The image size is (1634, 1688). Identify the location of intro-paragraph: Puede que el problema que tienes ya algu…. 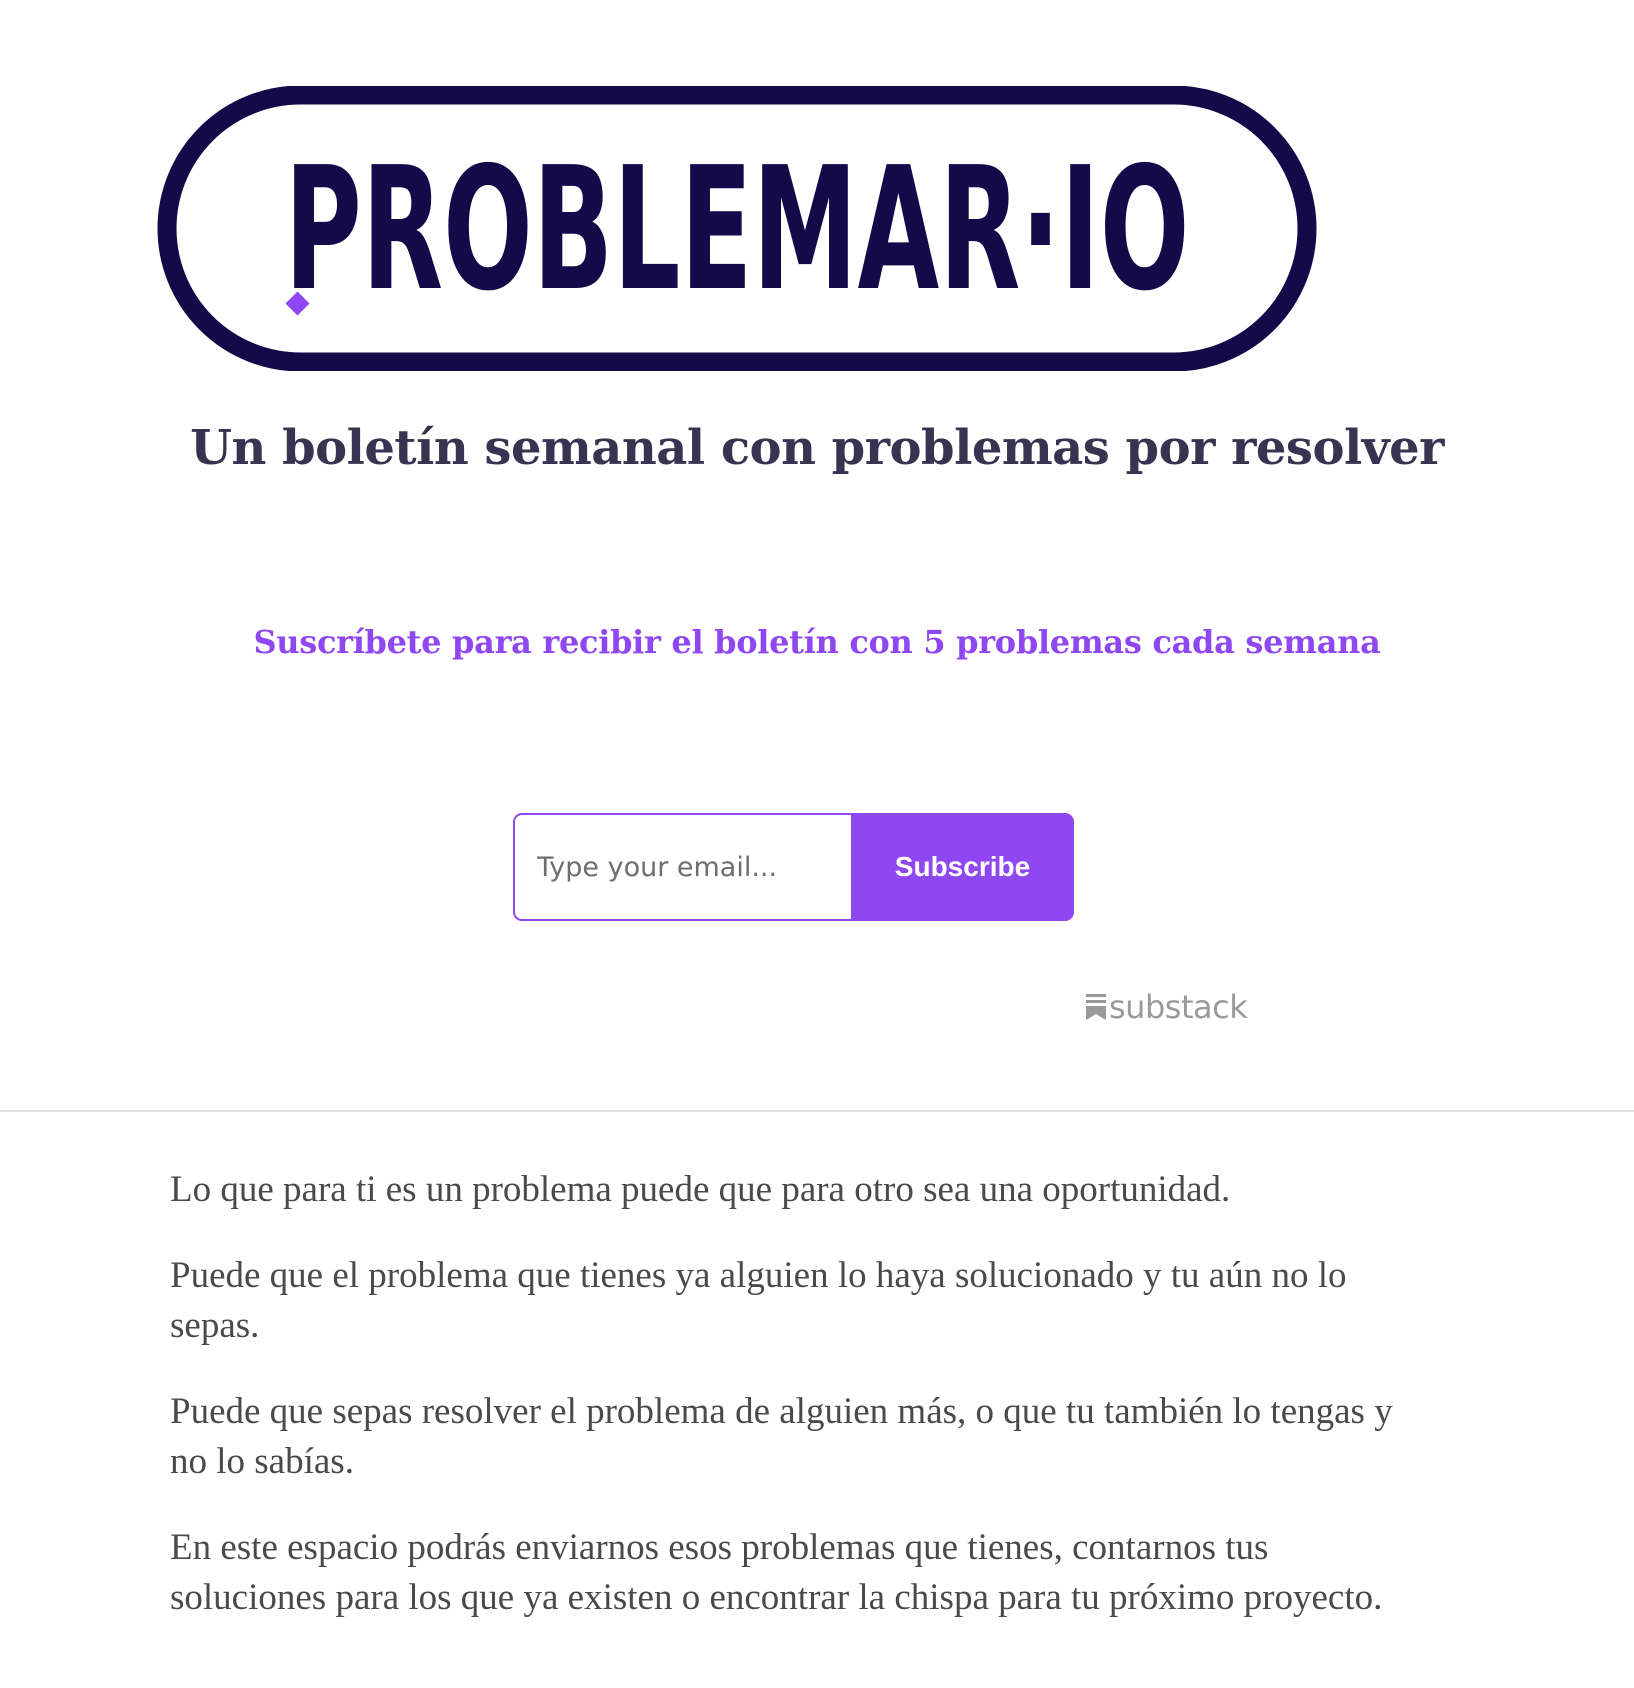
(758, 1300).